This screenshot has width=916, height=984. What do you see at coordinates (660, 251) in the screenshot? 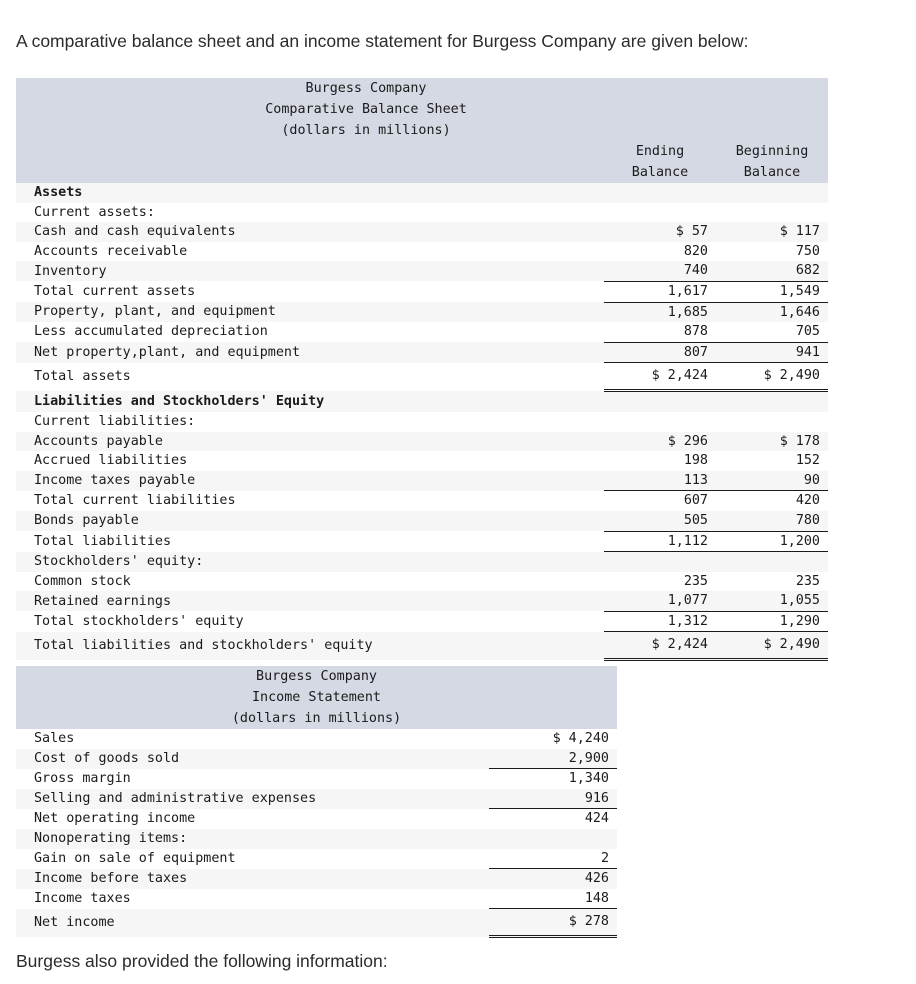
I see `ending-balance-value: 820` at bounding box center [660, 251].